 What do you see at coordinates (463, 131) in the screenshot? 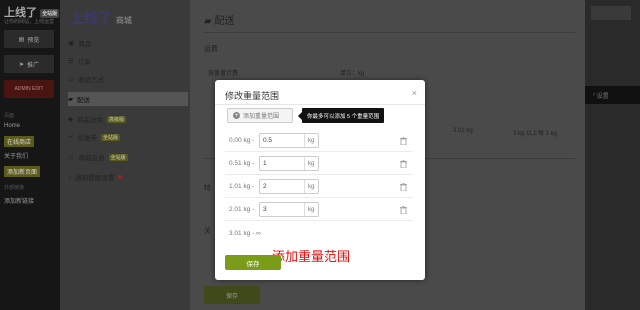
I see `table-cell: 3.01 kg` at bounding box center [463, 131].